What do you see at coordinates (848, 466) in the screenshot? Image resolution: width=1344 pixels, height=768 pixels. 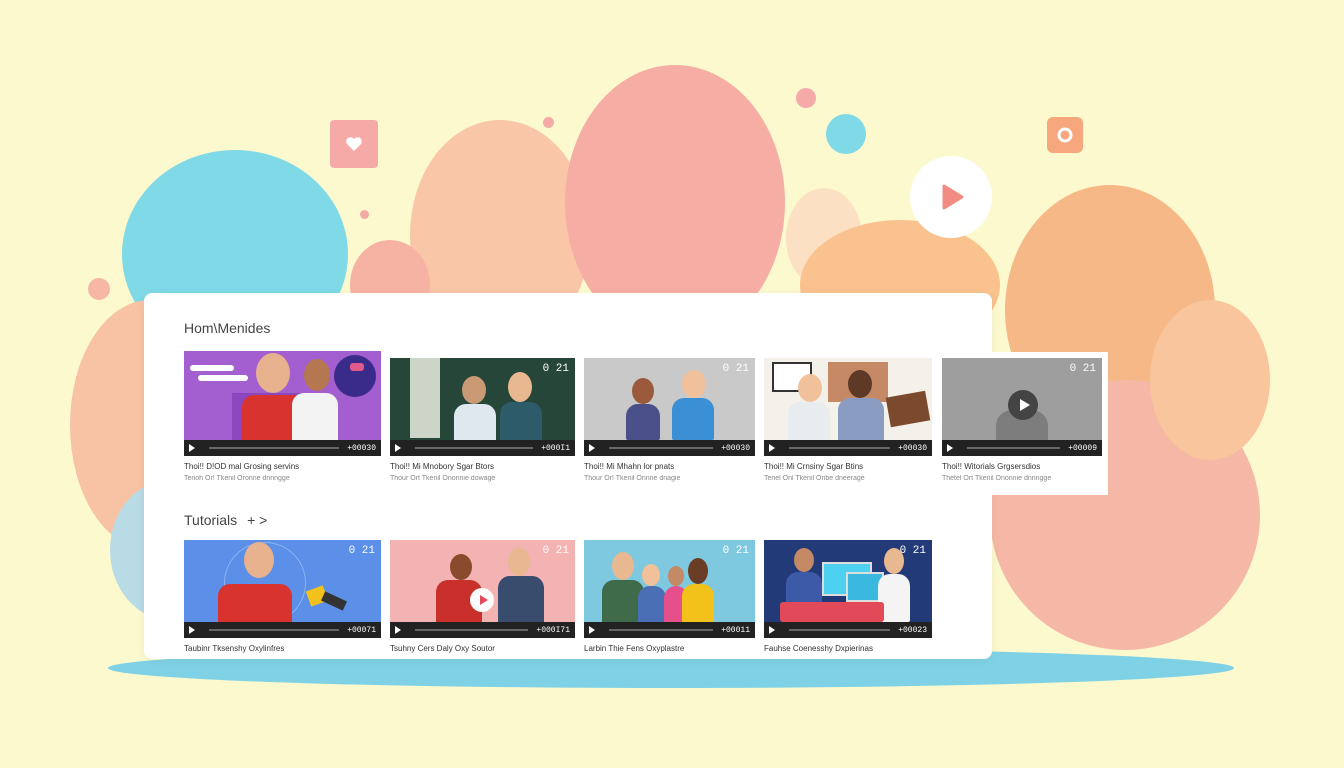 I see `video-title: Thoi!! Mi Crnsiny Sgar Btins` at bounding box center [848, 466].